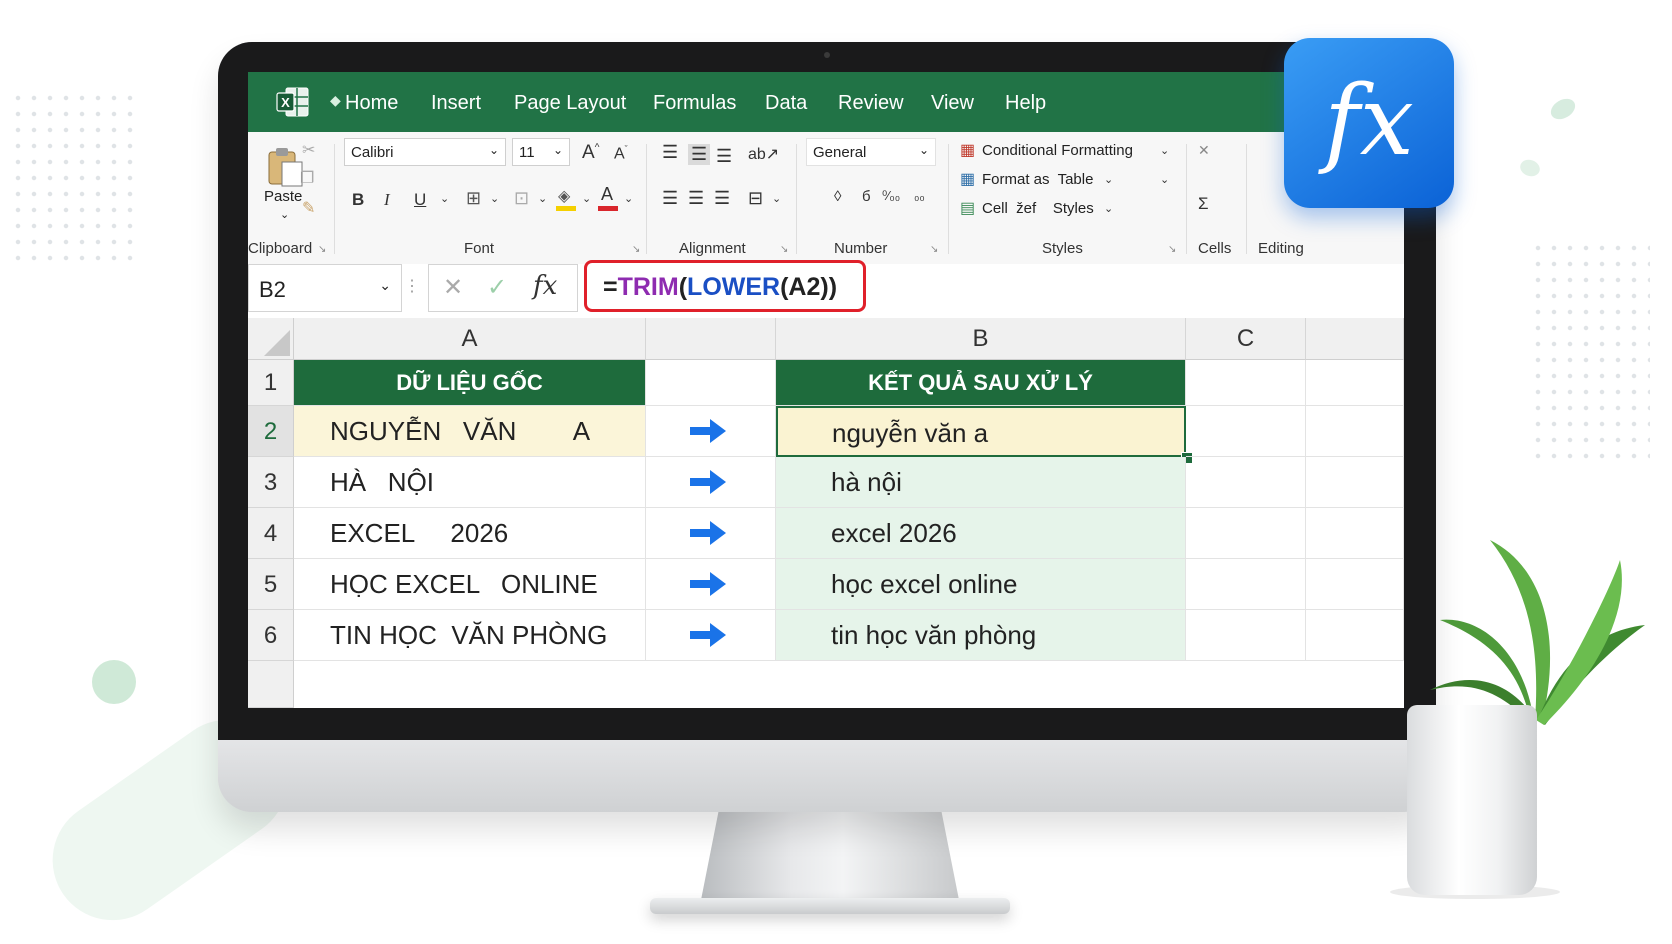 The width and height of the screenshot is (1672, 944). I want to click on tab-data: Data, so click(786, 103).